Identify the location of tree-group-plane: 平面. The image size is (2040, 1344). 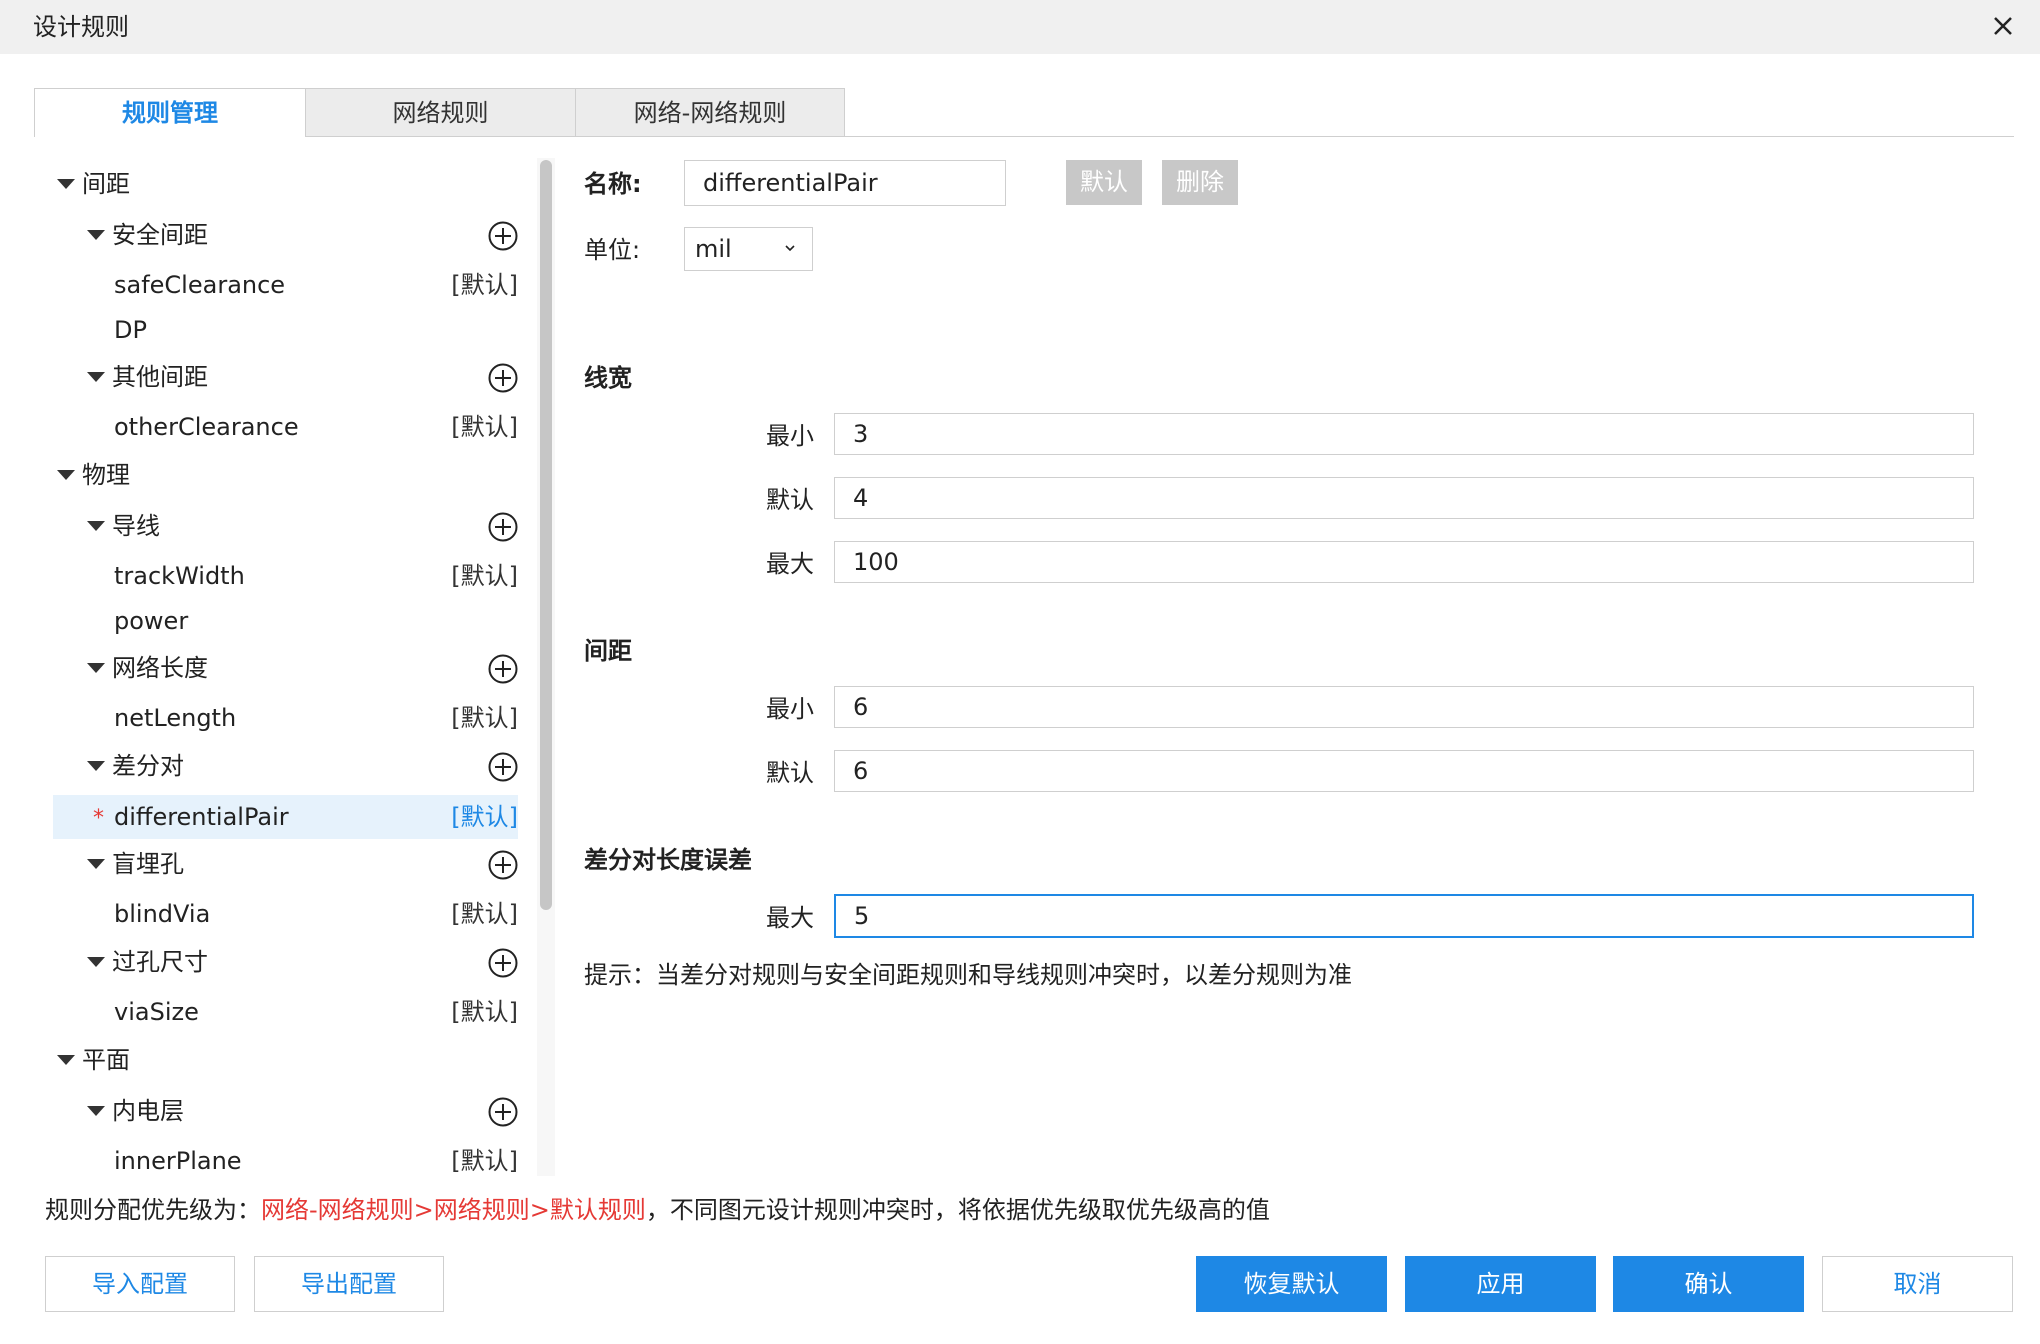
(285, 1060).